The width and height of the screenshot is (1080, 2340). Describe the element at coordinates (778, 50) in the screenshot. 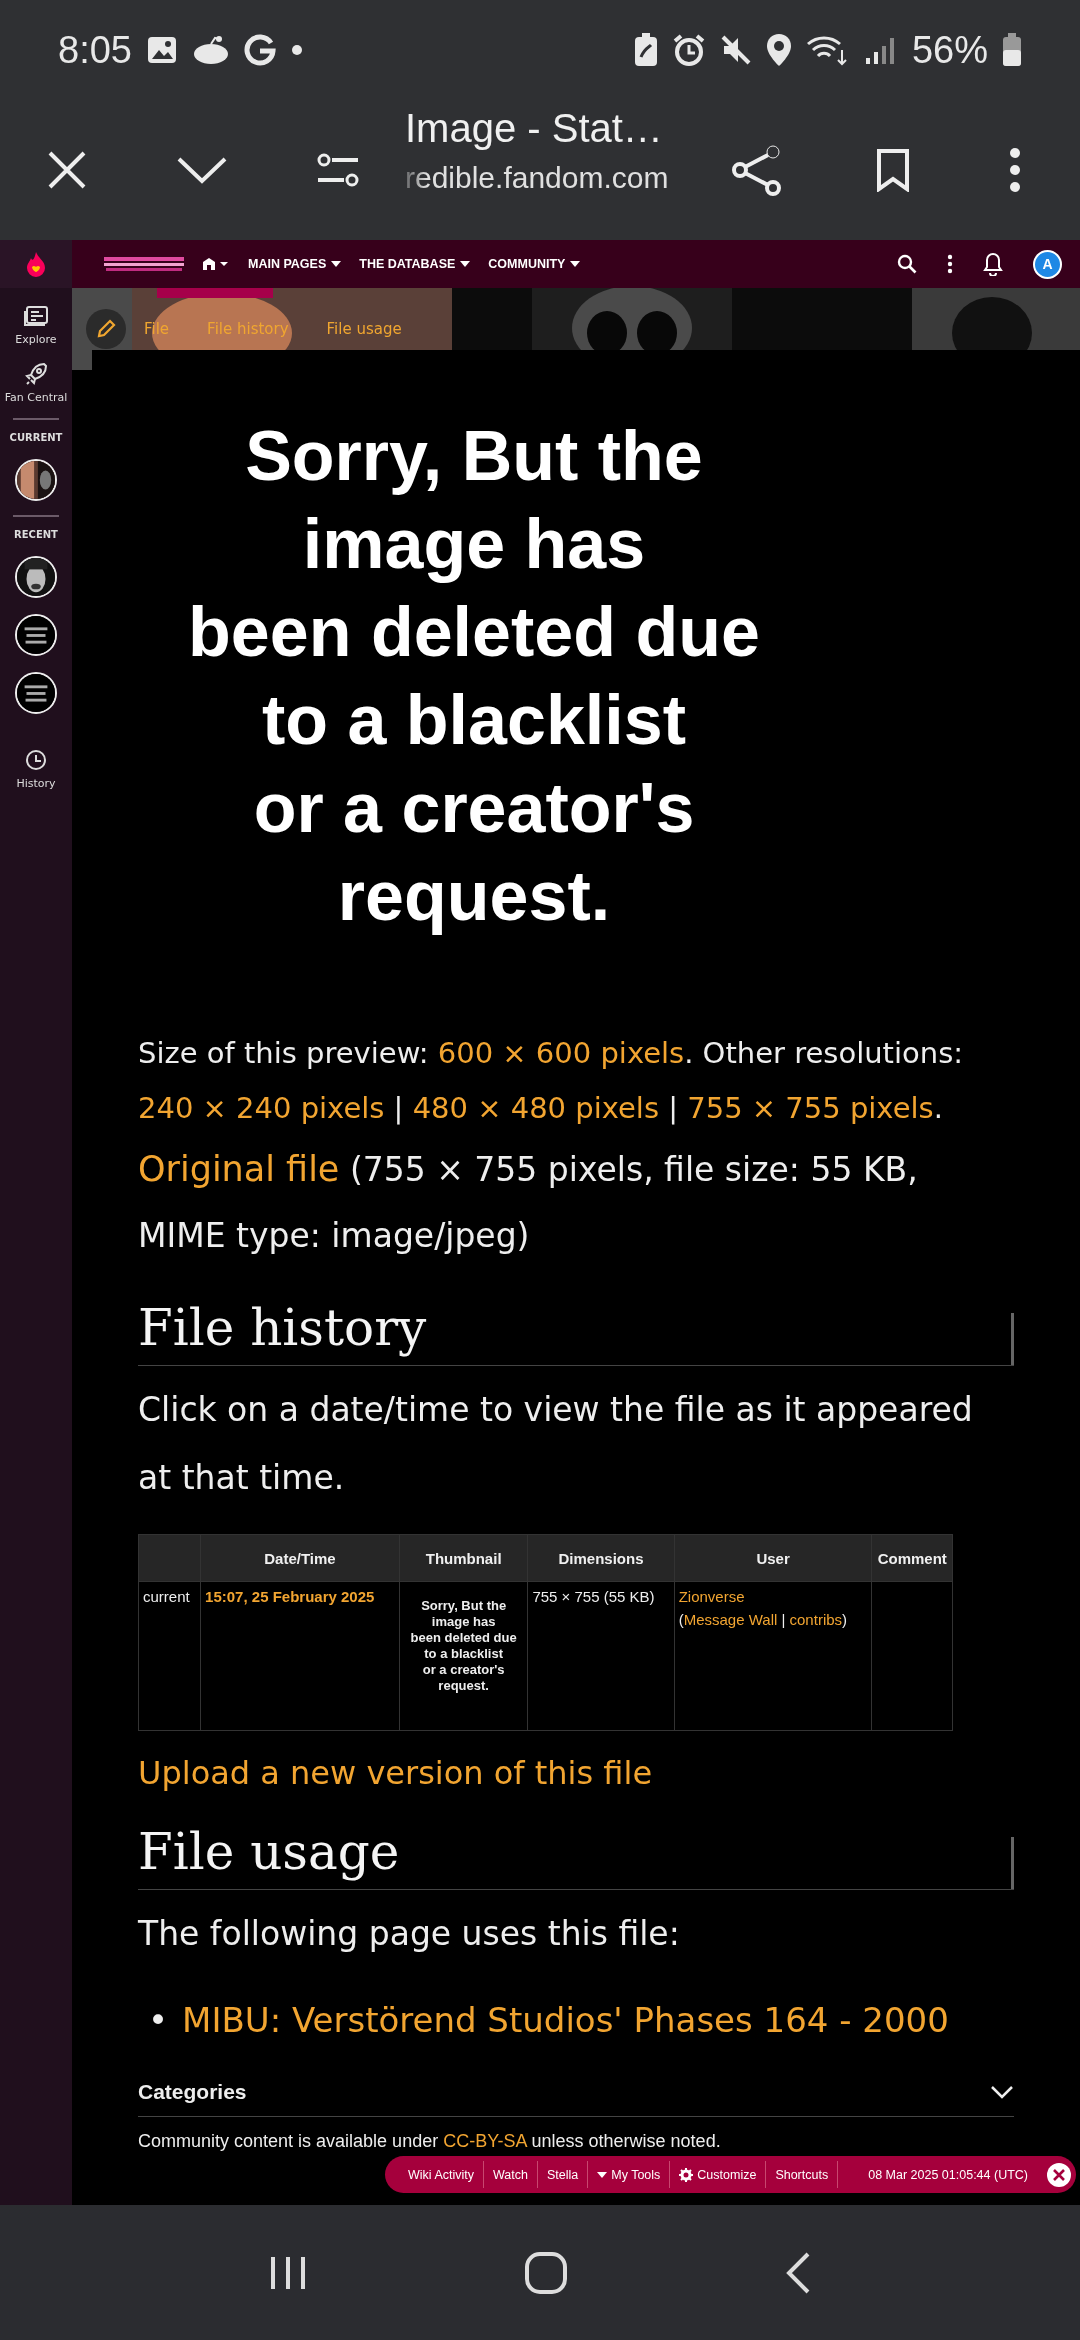

I see `location-icon` at that location.